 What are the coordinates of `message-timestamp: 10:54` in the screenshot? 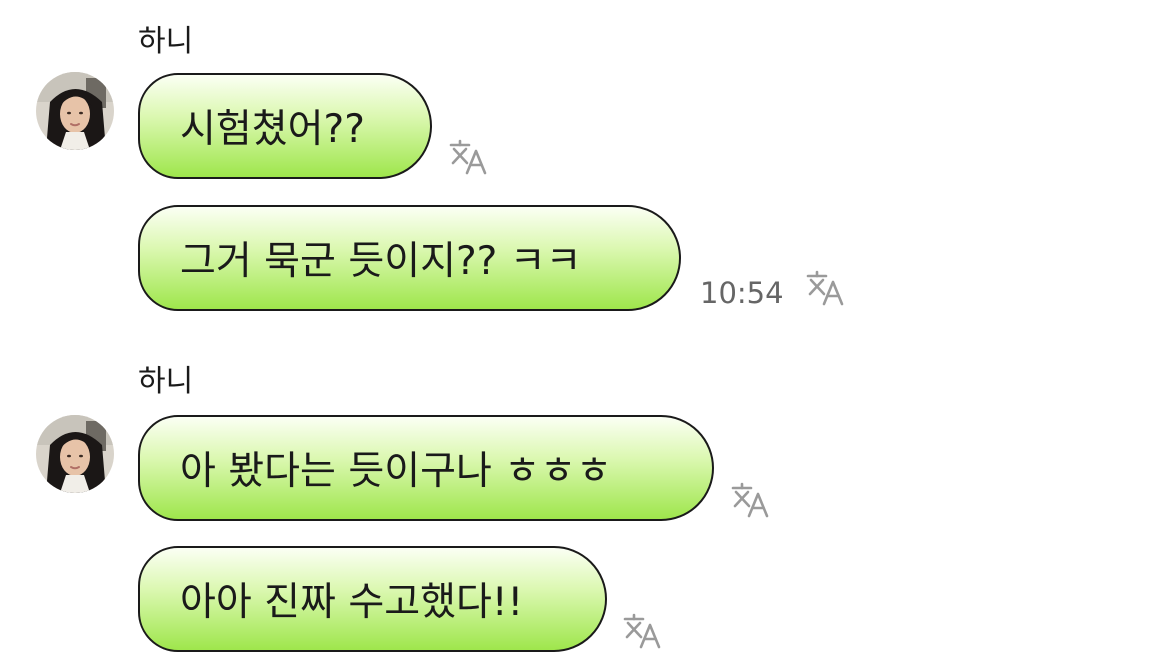 It's located at (742, 293).